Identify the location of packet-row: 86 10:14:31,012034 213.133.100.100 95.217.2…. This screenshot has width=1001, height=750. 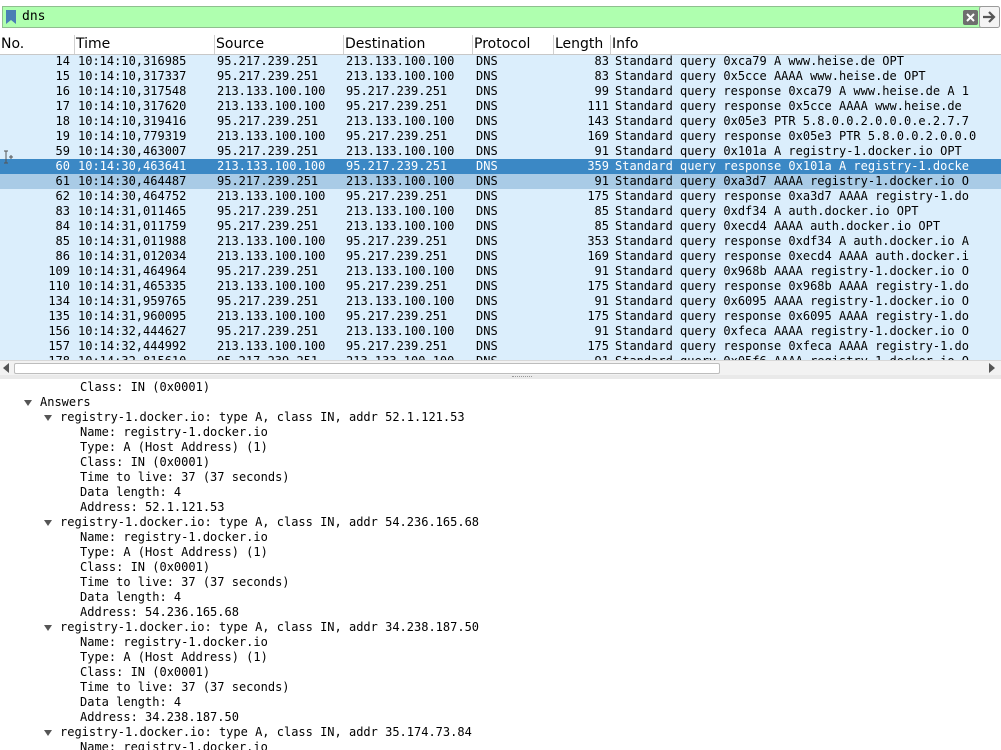
(500, 256).